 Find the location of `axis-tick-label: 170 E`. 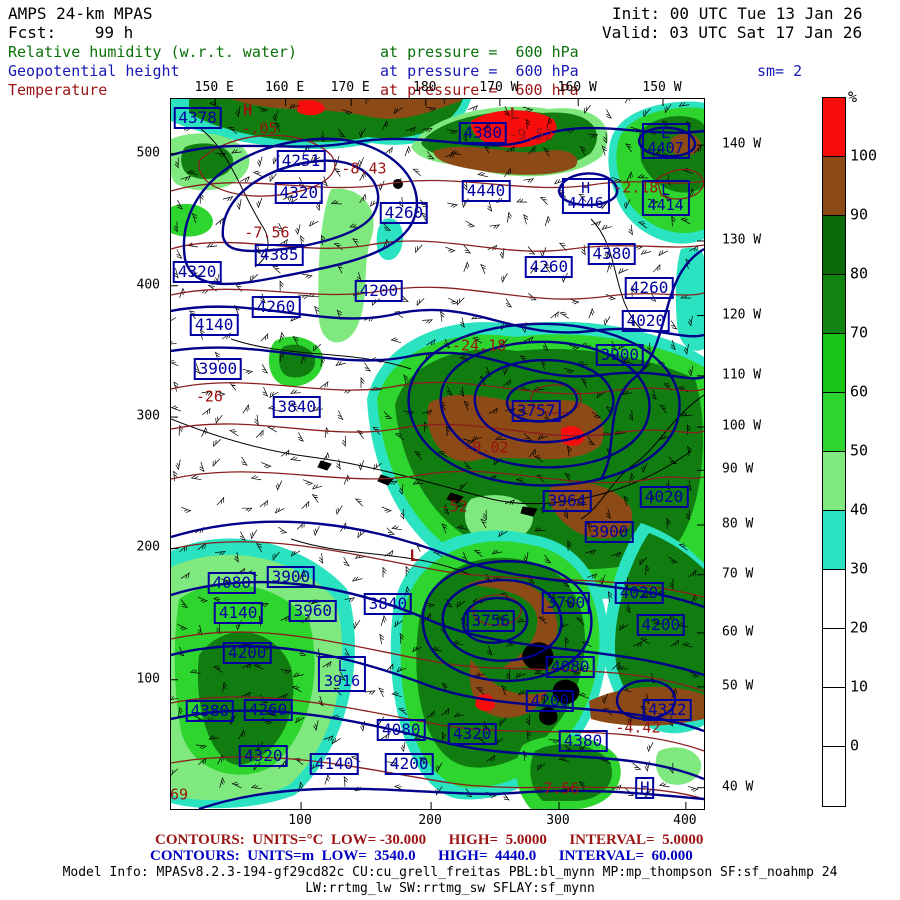

axis-tick-label: 170 E is located at coordinates (350, 87).